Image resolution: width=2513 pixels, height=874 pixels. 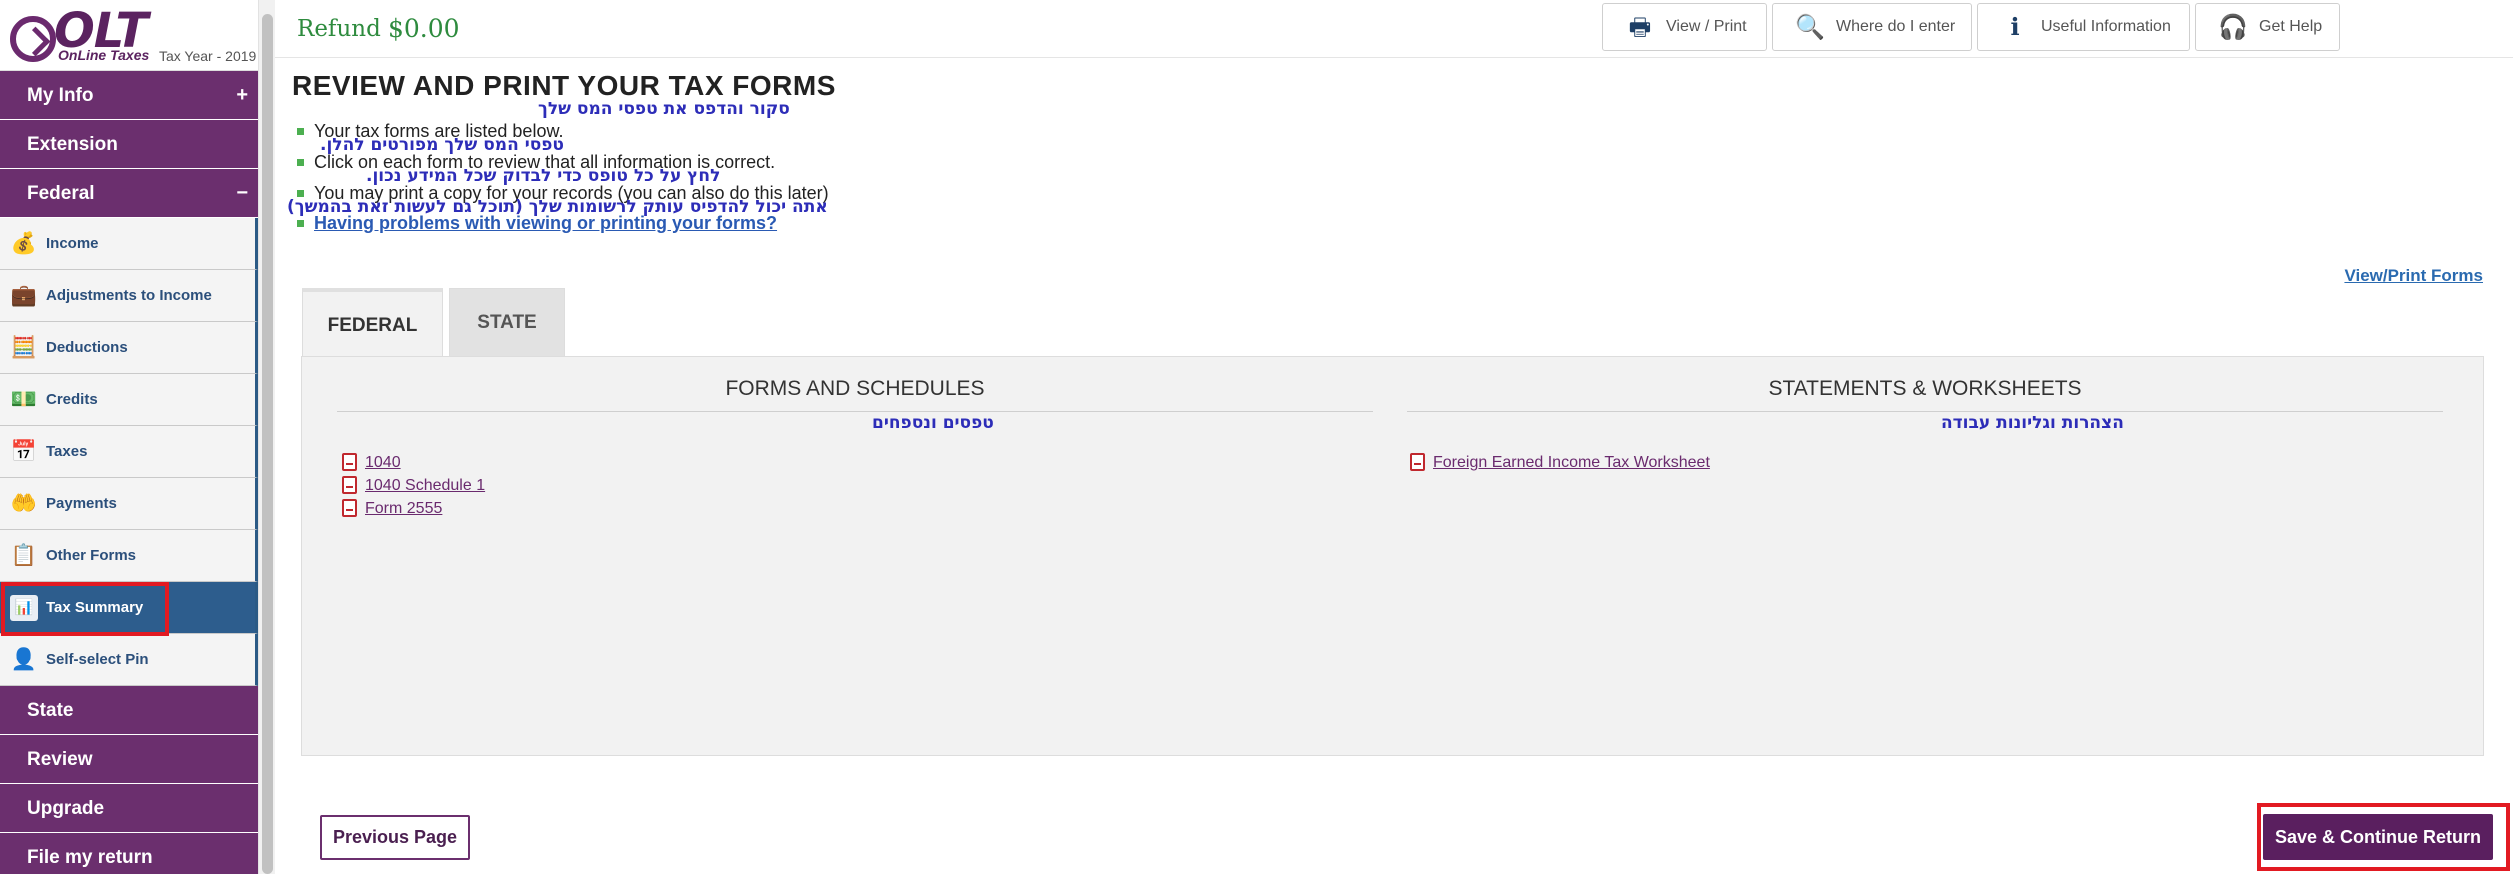 What do you see at coordinates (267, 444) in the screenshot?
I see `scrollbar-thumb` at bounding box center [267, 444].